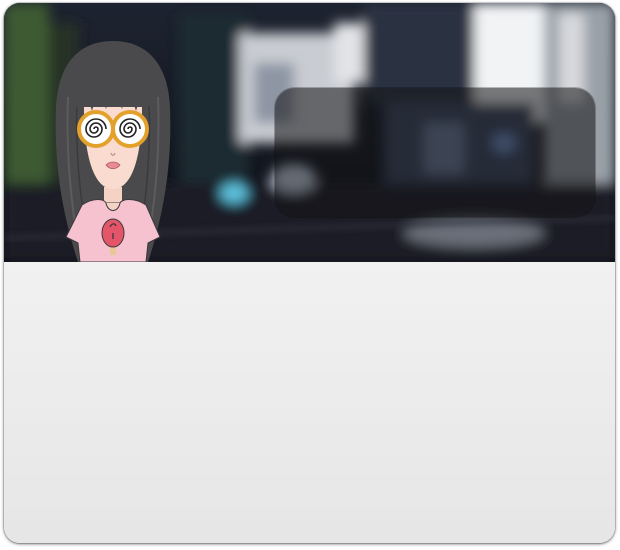  I want to click on translucent-overlay-panel, so click(435, 152).